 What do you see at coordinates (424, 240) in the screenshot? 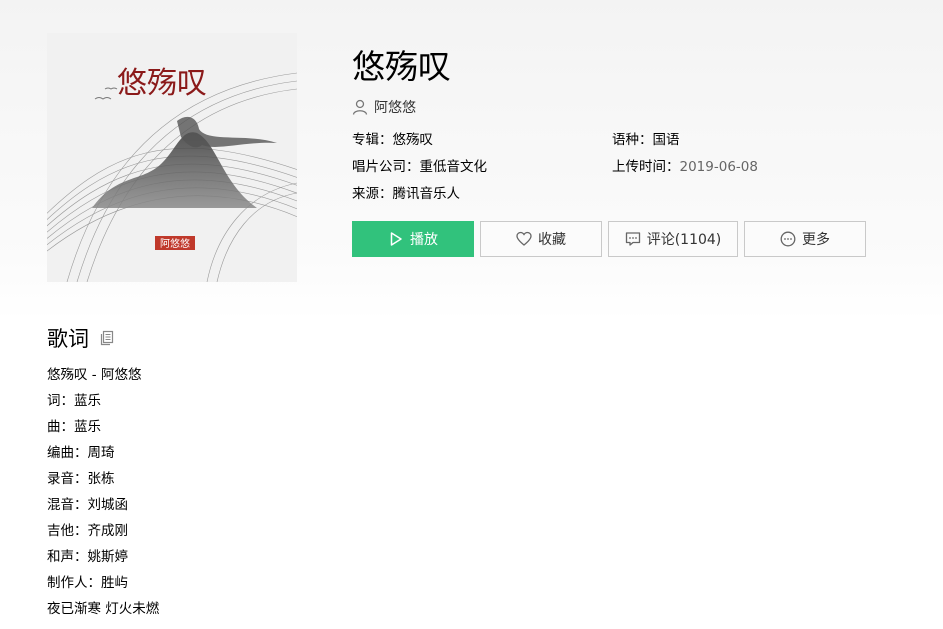
I see `play-label: 播放` at bounding box center [424, 240].